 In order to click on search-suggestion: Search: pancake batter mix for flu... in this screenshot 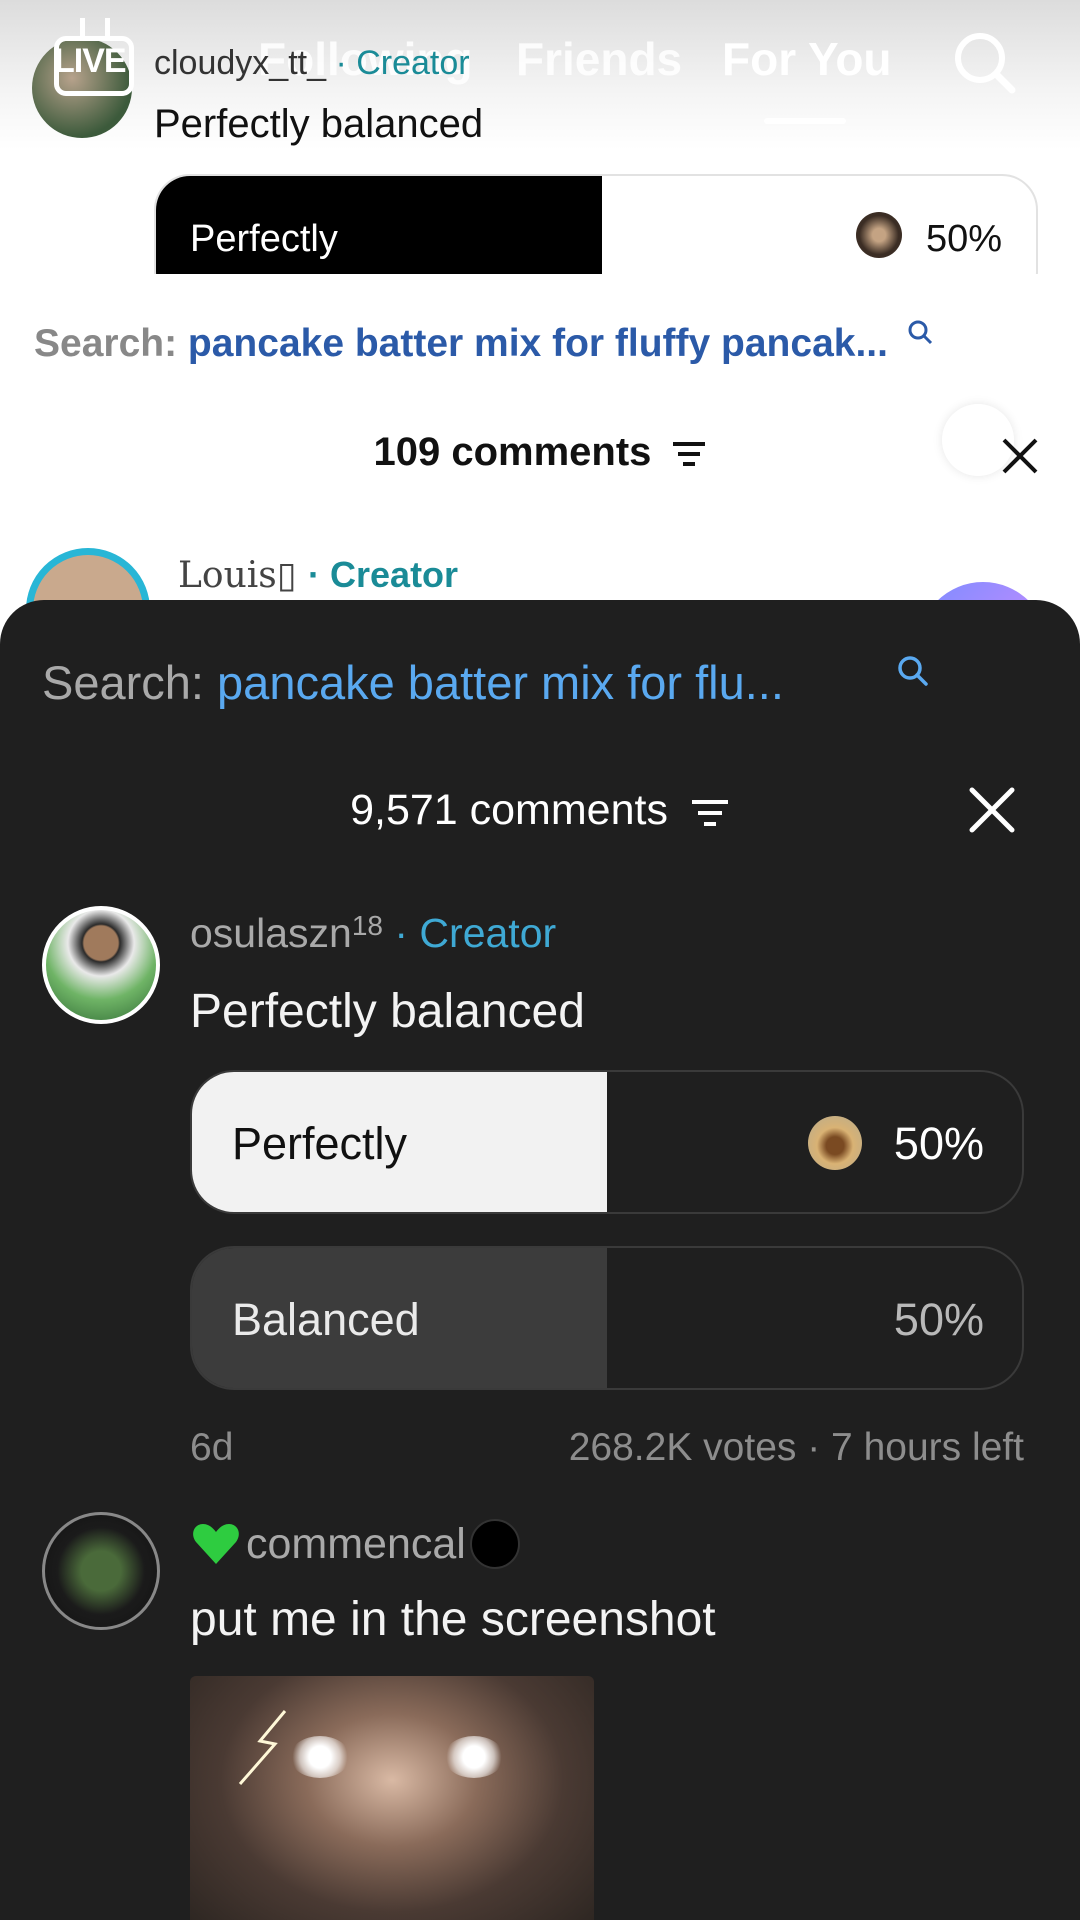, I will do `click(413, 682)`.